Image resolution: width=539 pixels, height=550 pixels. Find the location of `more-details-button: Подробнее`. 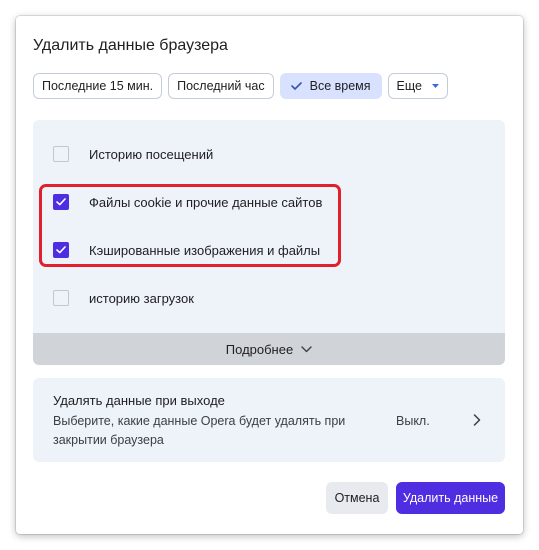

more-details-button: Подробнее is located at coordinates (269, 349).